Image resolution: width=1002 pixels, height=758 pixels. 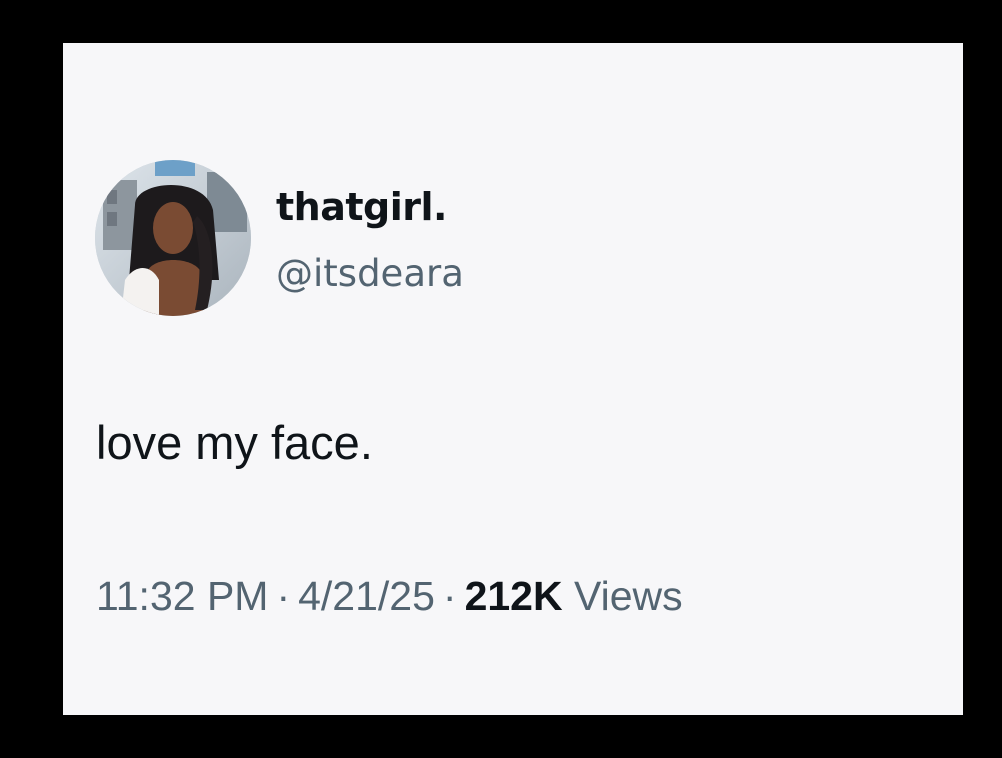 I want to click on tweet-meta: 11:32 PM · 4/21/25 · 212K Views, so click(x=389, y=596).